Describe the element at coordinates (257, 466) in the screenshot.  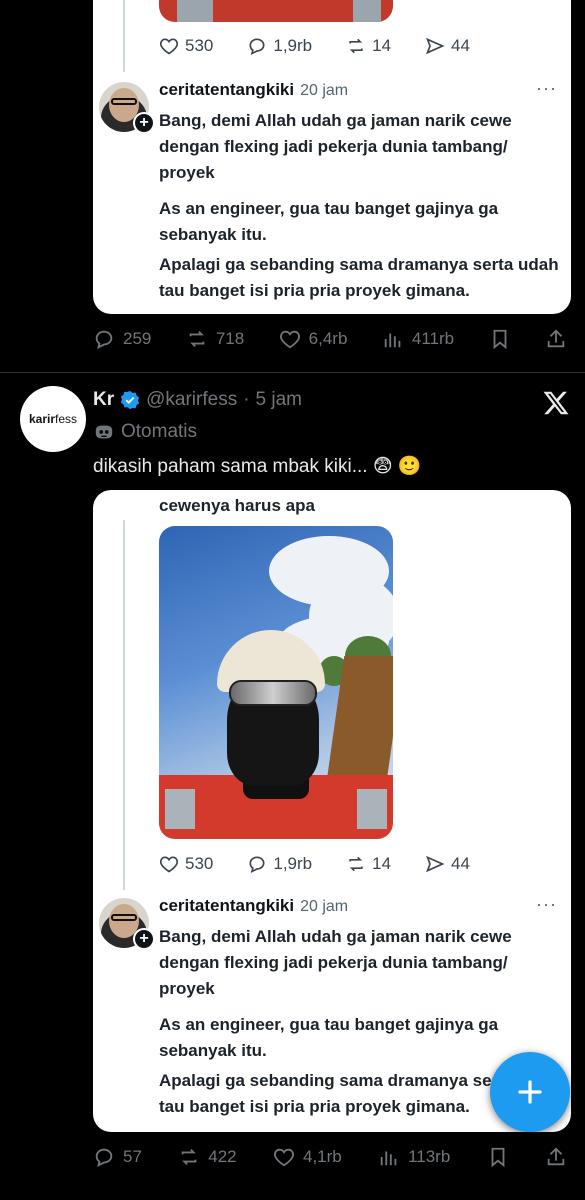
I see `tweet-text: dikasih paham sama mbak kiki... 😨 🙂` at that location.